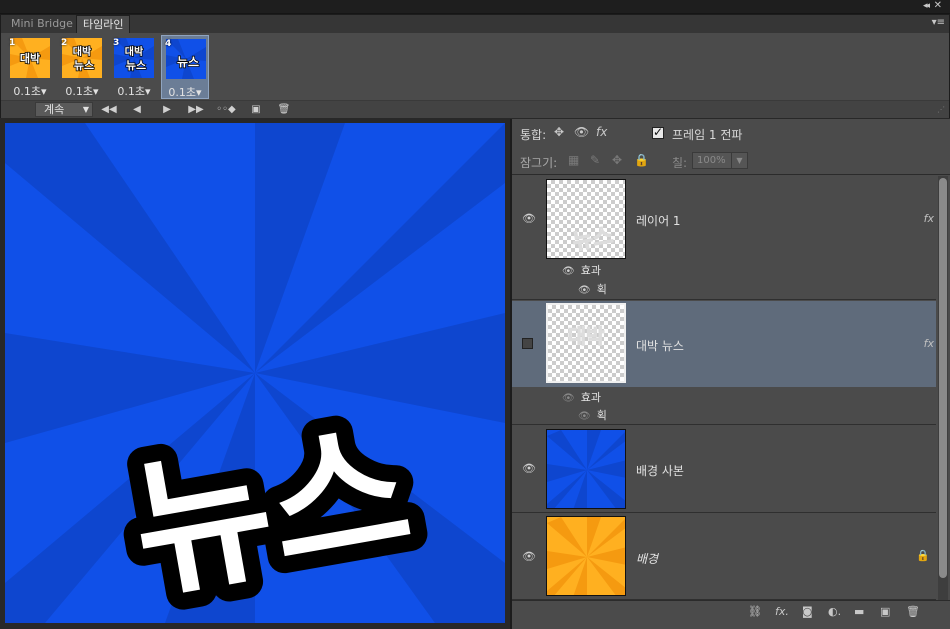 This screenshot has height=629, width=950. I want to click on frame-thumbnail: 대박, so click(30, 58).